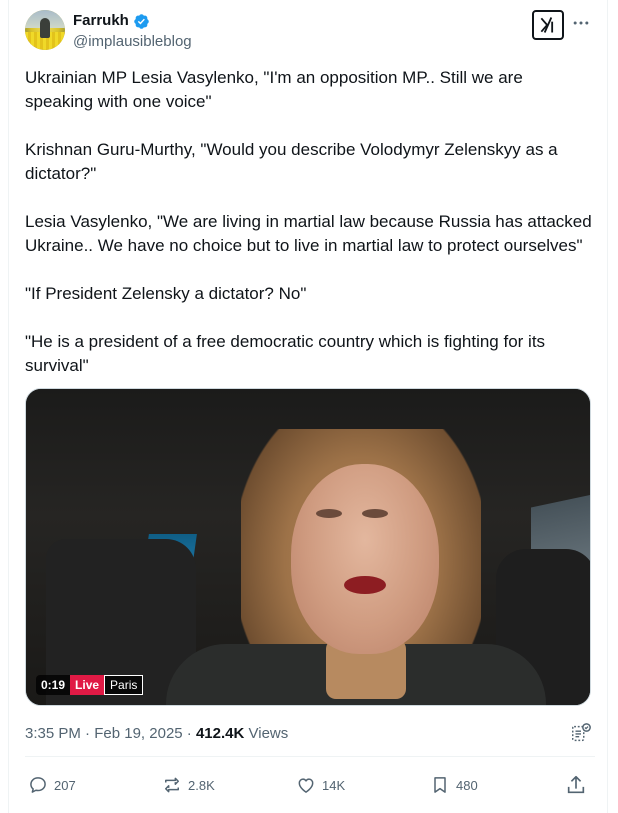  I want to click on avatar-figure, so click(45, 28).